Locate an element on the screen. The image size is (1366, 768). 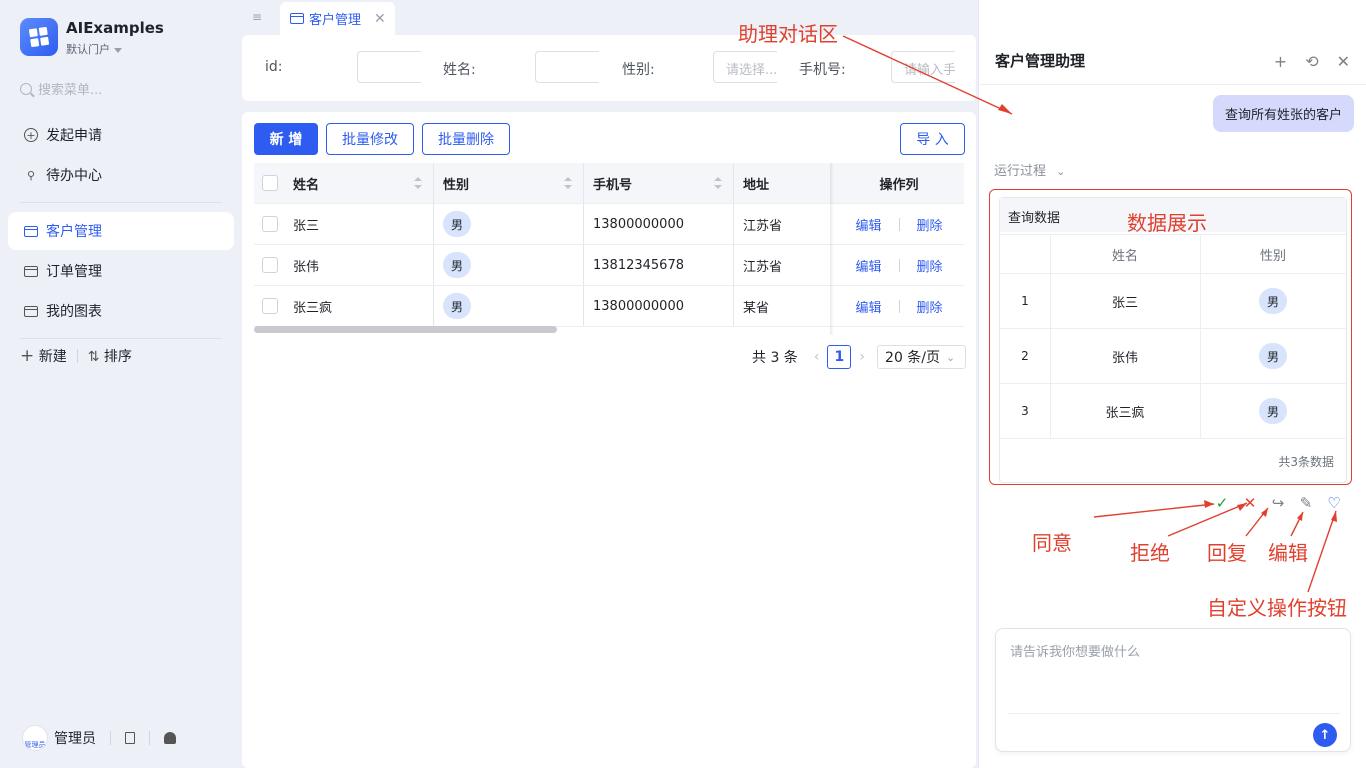
sort-menu-button: ⇅ 排序 is located at coordinates (110, 356).